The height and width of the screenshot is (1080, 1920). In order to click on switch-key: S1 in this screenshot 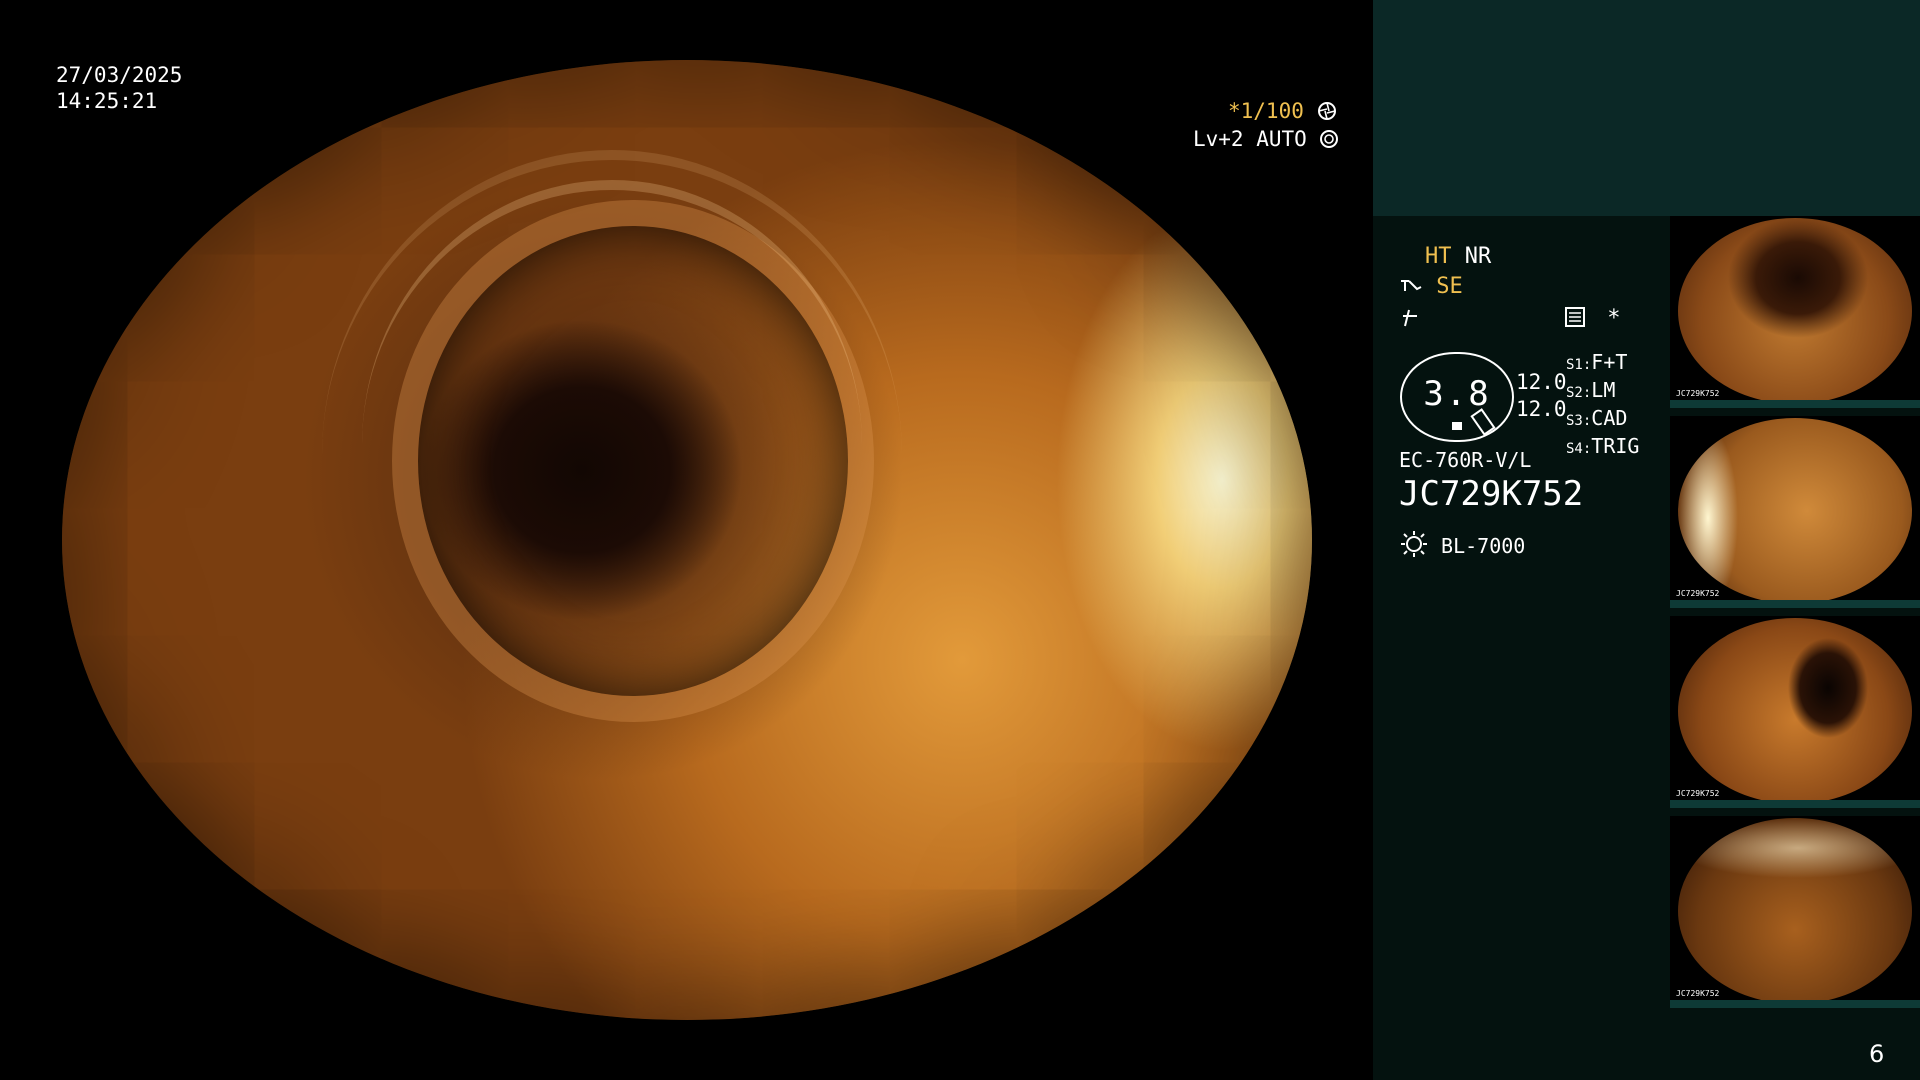, I will do `click(1574, 365)`.